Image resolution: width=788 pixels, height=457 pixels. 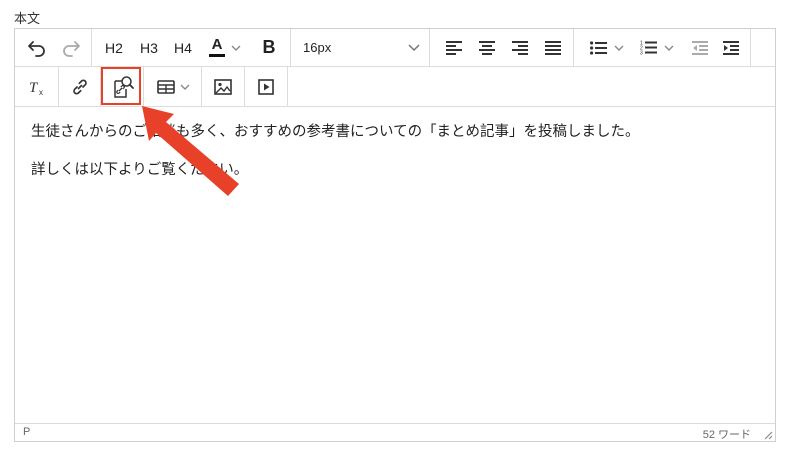 What do you see at coordinates (114, 47) in the screenshot?
I see `heading-2-button: H2` at bounding box center [114, 47].